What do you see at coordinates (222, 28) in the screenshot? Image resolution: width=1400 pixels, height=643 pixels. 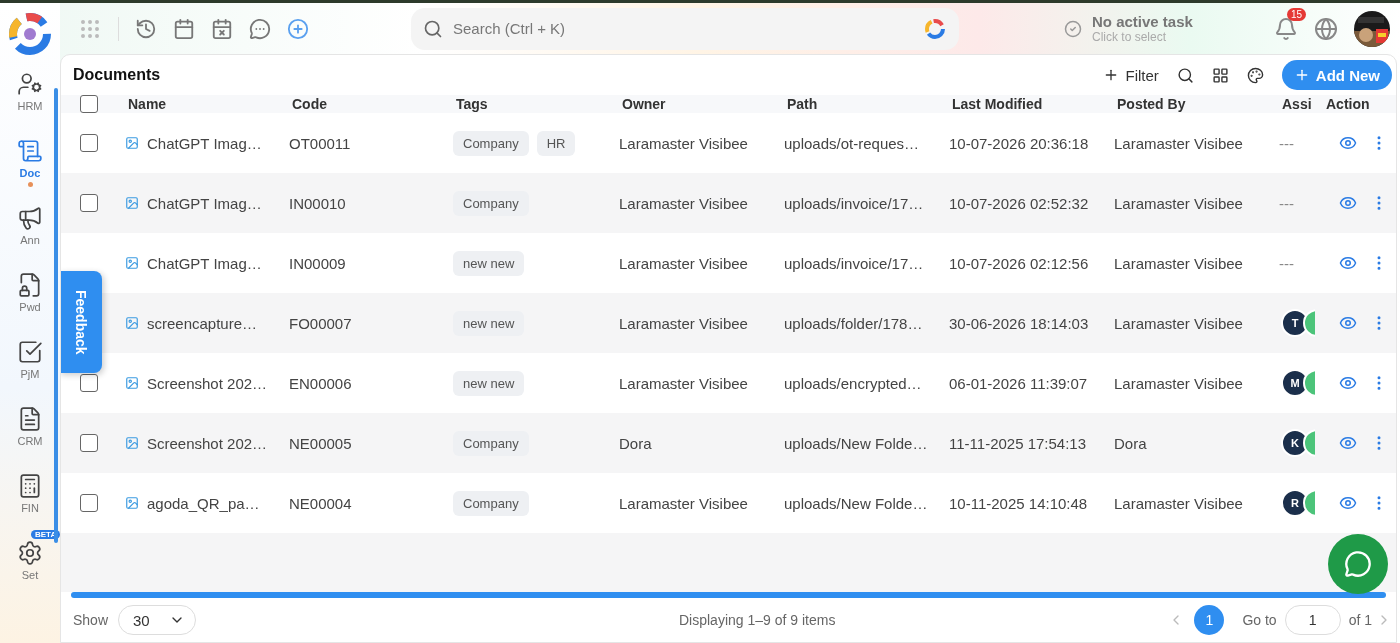 I see `calendar-x-icon` at bounding box center [222, 28].